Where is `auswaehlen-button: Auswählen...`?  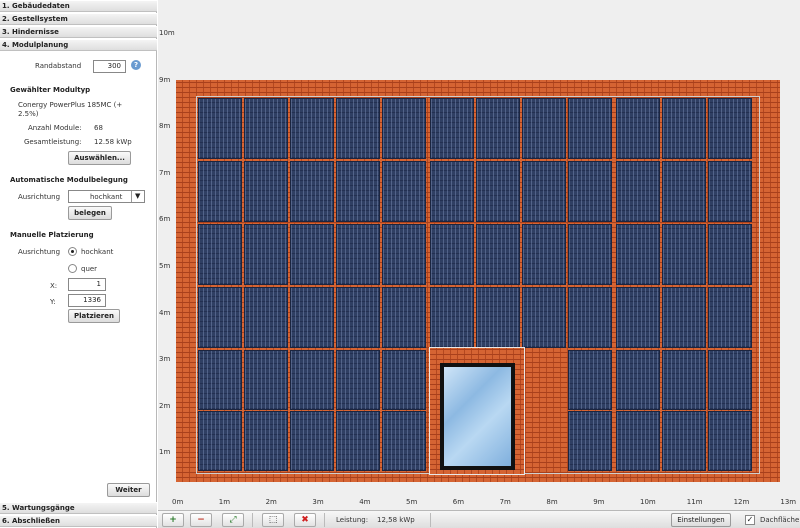 auswaehlen-button: Auswählen... is located at coordinates (99, 158).